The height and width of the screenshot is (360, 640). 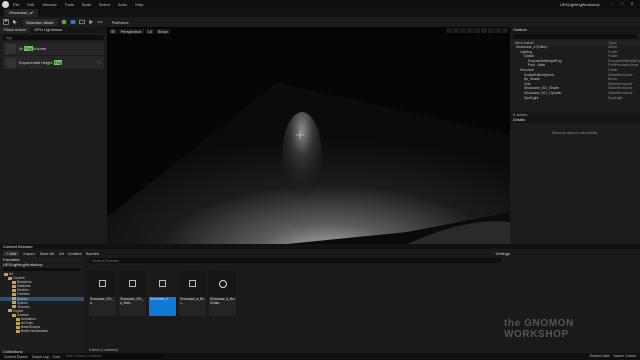 I want to click on outliner-row-type: SpotLight, so click(x=615, y=97).